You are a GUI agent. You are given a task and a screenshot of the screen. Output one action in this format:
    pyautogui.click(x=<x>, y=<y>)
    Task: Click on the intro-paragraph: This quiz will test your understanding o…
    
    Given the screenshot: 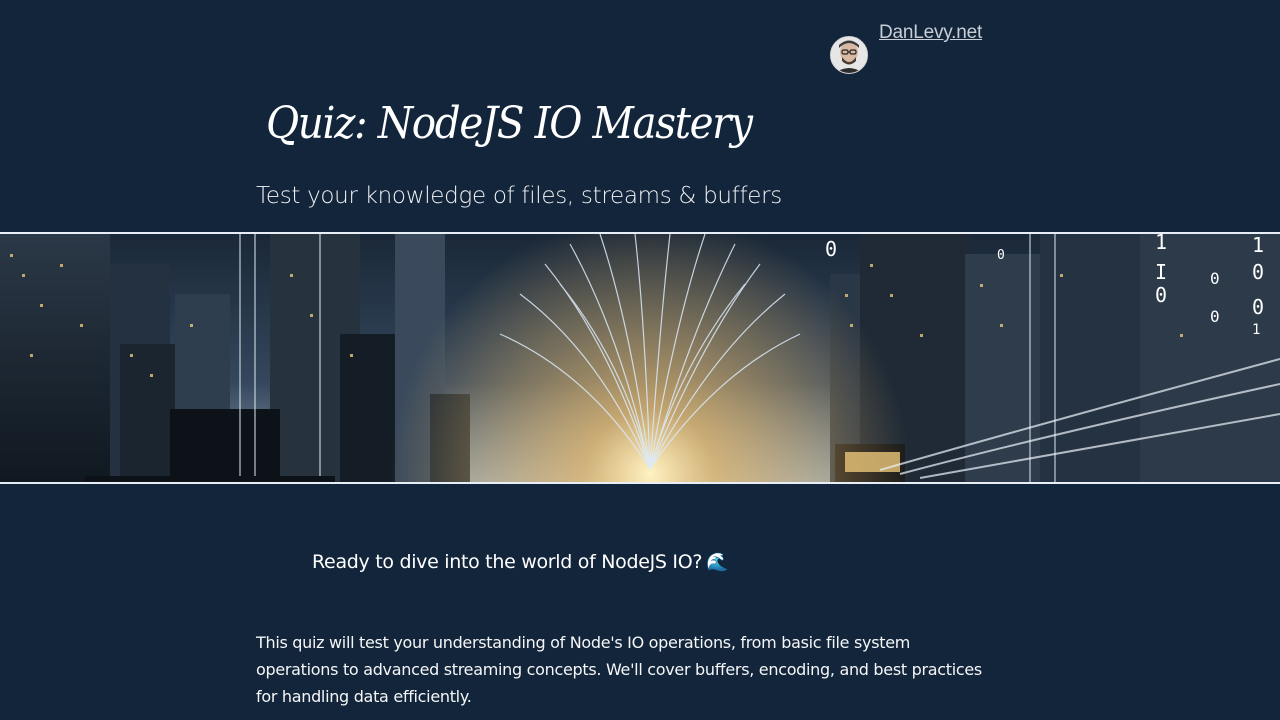 What is the action you would take?
    pyautogui.click(x=619, y=669)
    